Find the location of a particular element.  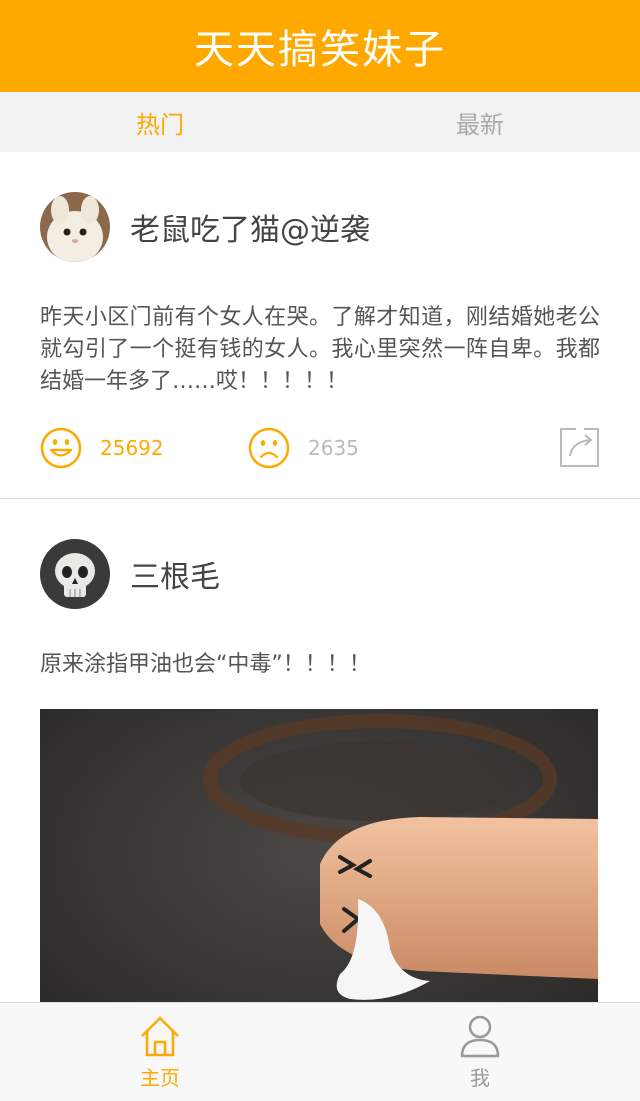

nav-me-label: 我 is located at coordinates (480, 1077).